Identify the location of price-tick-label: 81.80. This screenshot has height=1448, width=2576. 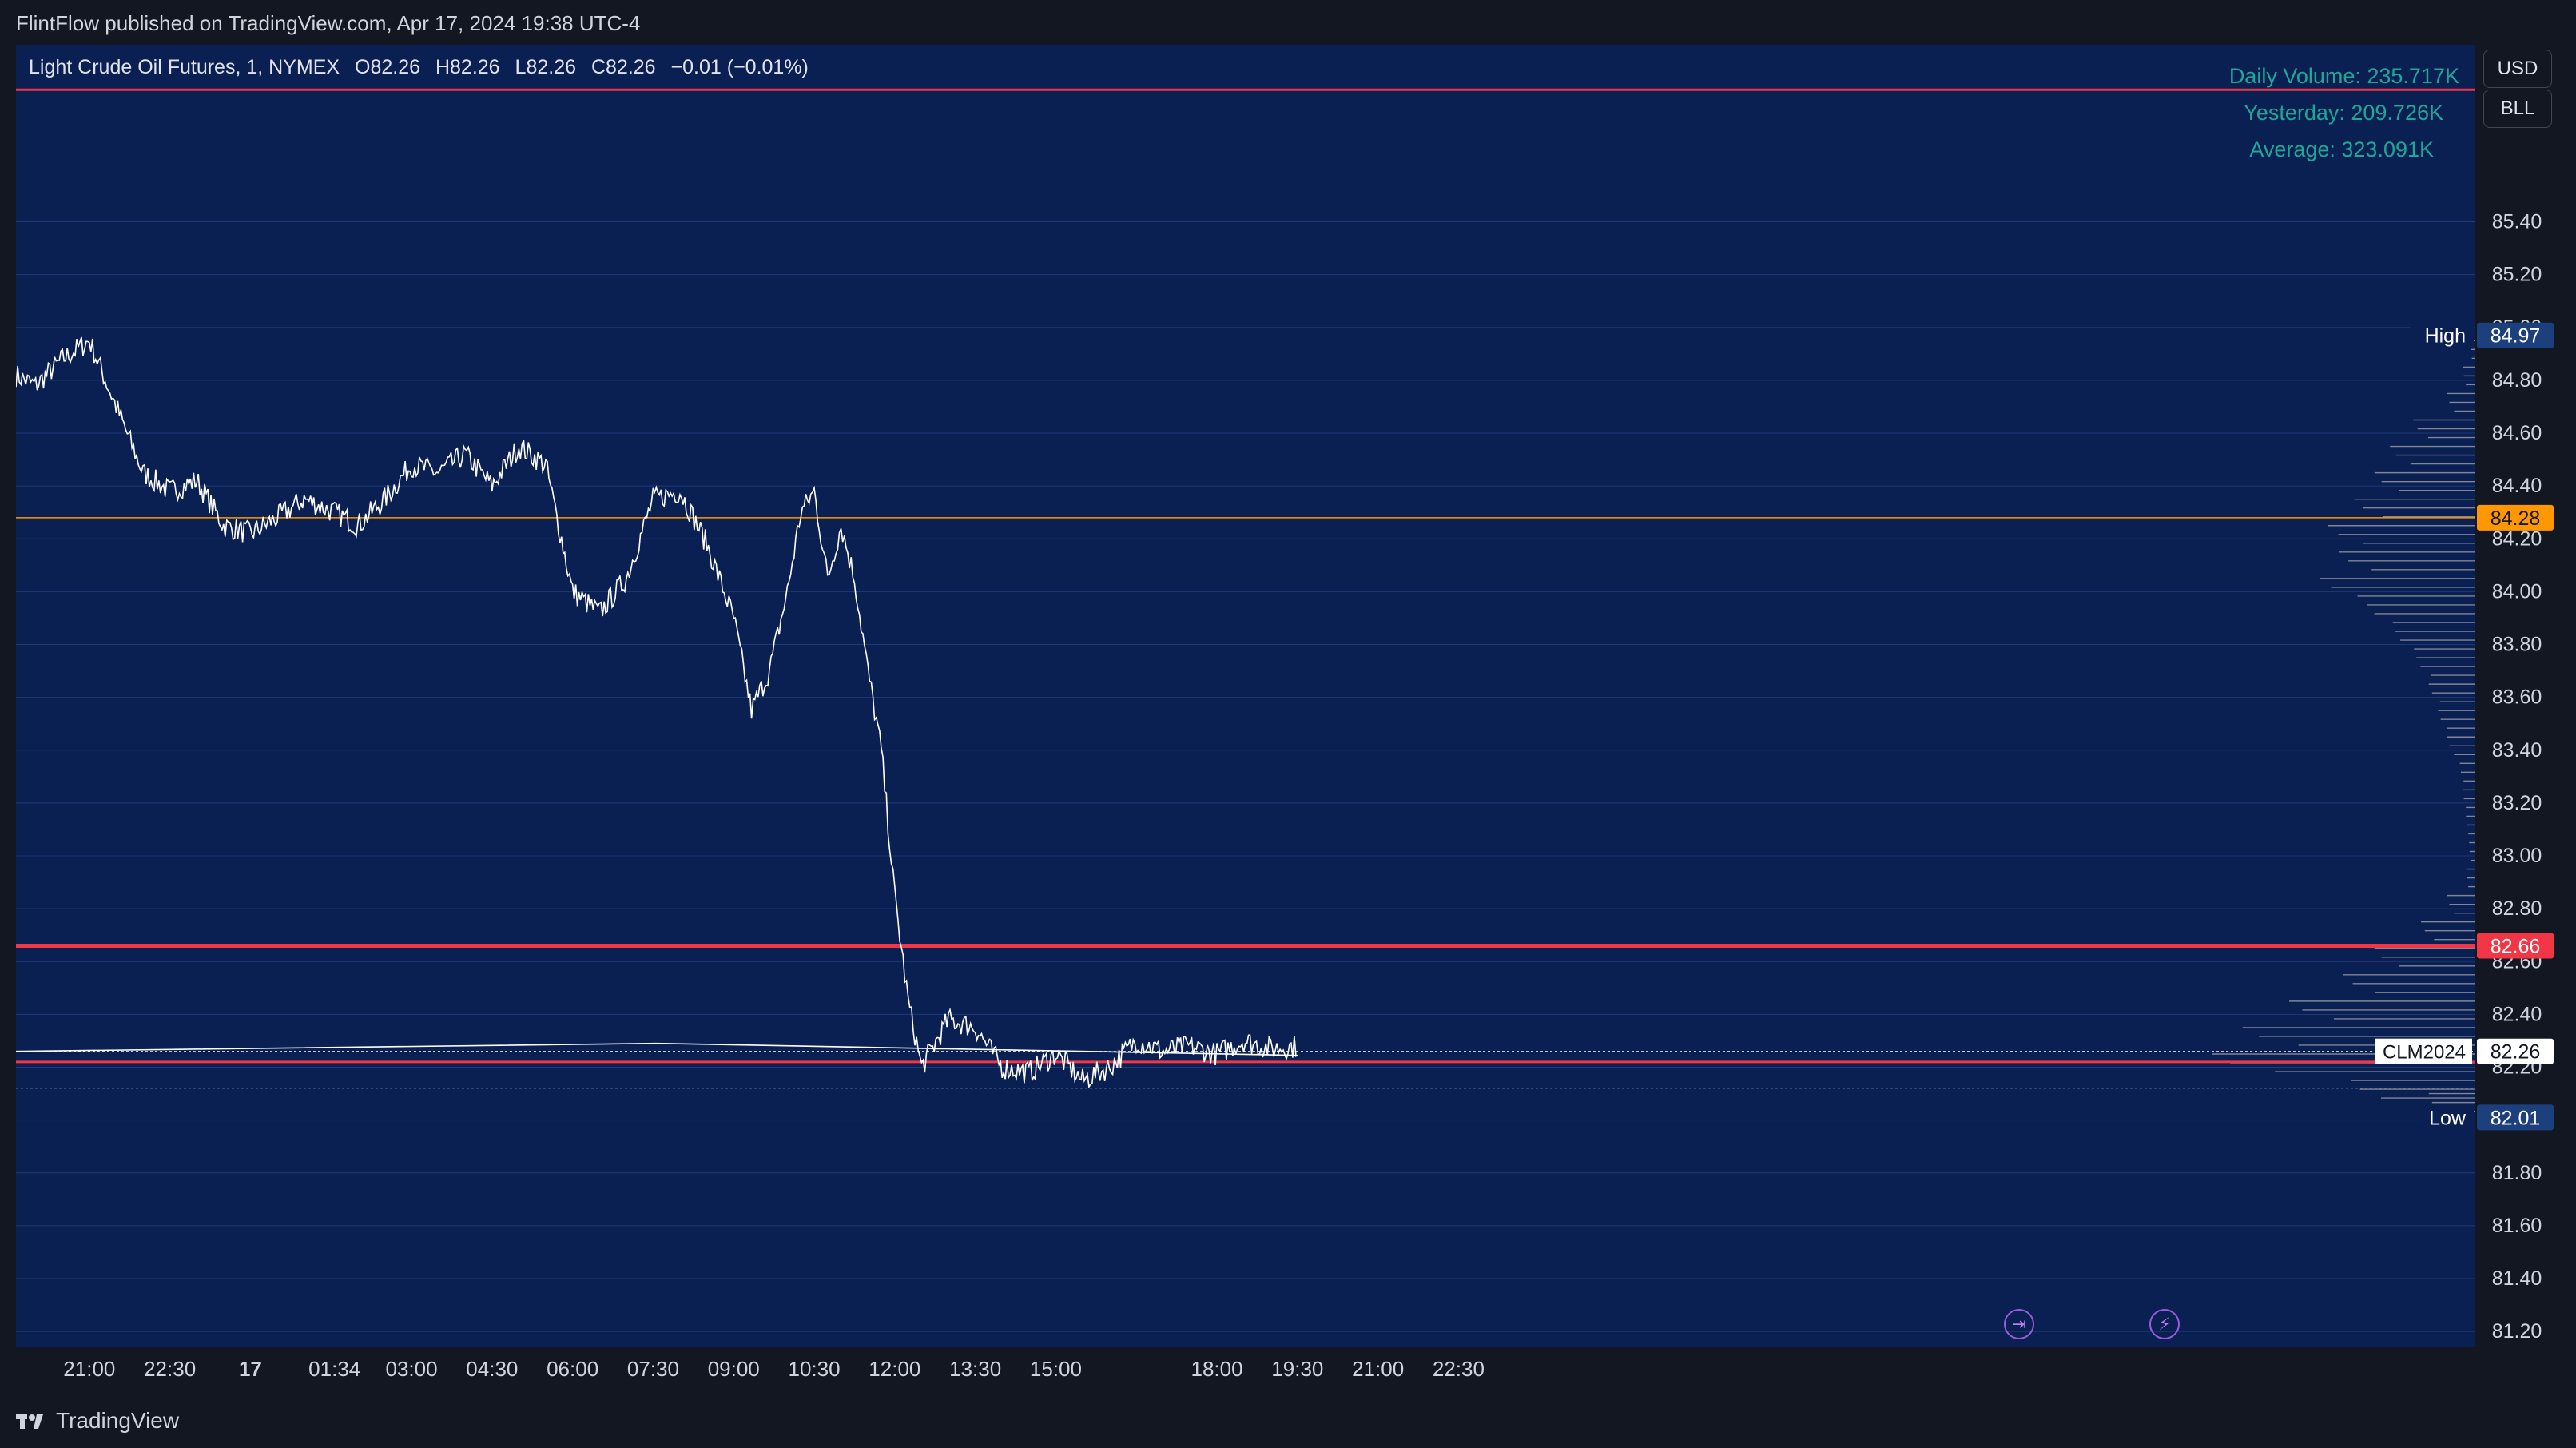
(2517, 1173).